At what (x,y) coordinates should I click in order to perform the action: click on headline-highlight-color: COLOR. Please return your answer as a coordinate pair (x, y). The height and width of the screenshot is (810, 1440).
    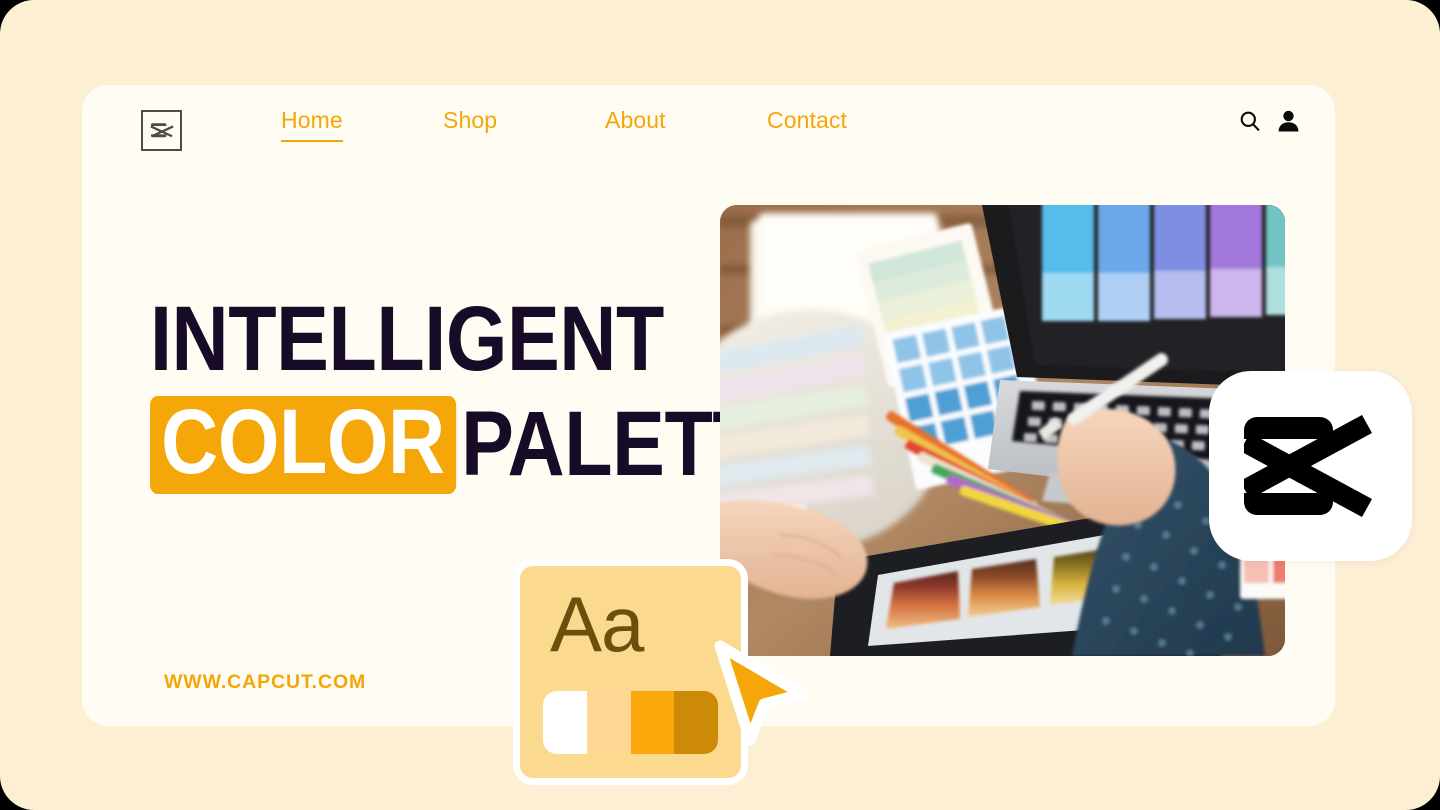
    Looking at the image, I should click on (303, 445).